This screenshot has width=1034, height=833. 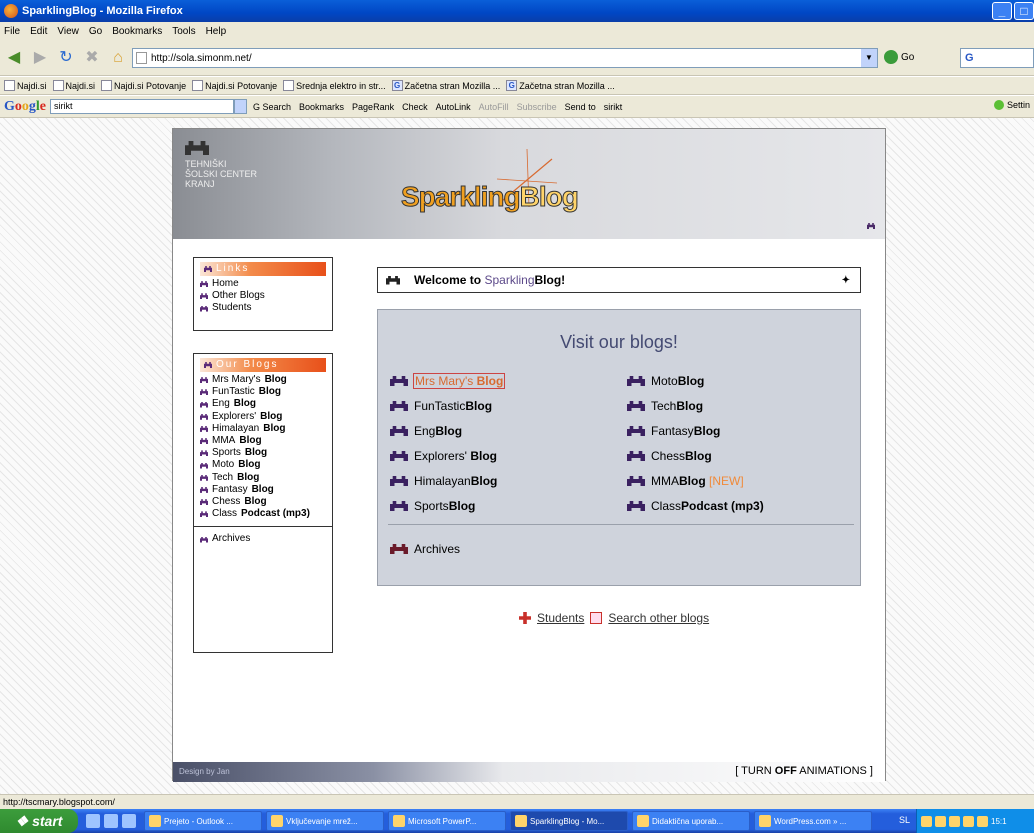 I want to click on blog-link-himalayan: HimalayanBlog, so click(x=443, y=481).